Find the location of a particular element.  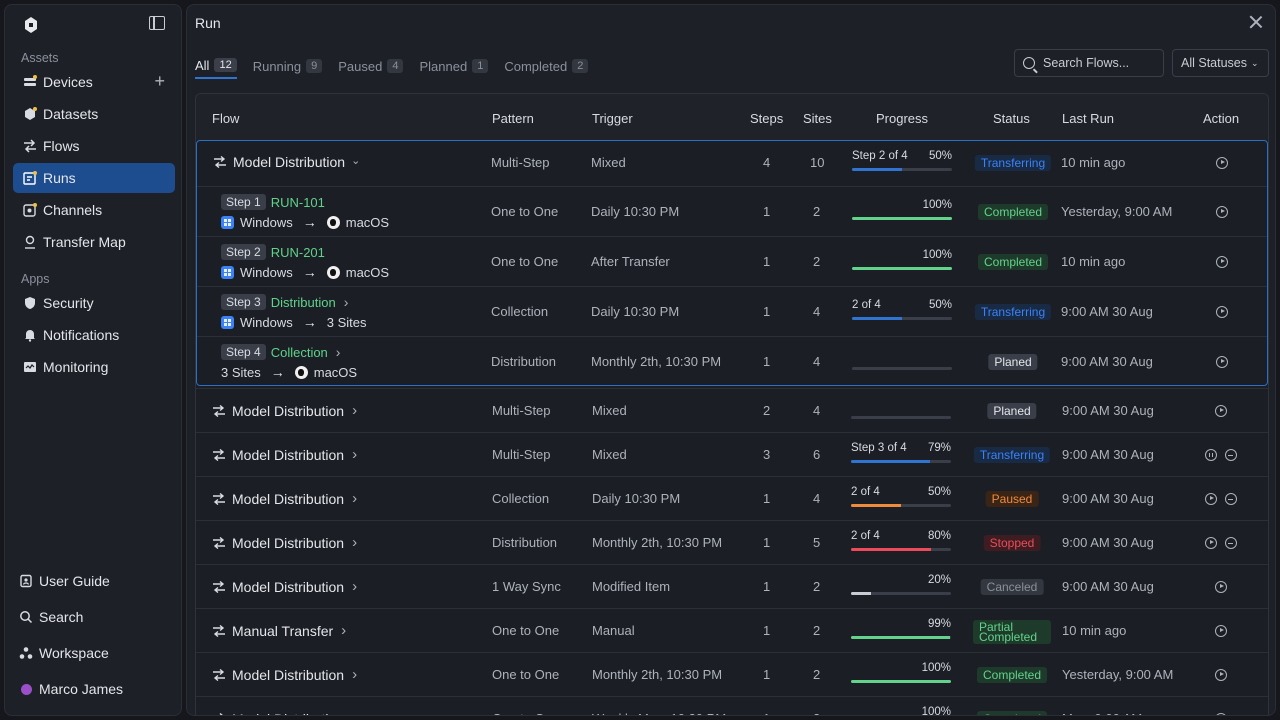

sidebar-item-runs: Runs is located at coordinates (94, 178).